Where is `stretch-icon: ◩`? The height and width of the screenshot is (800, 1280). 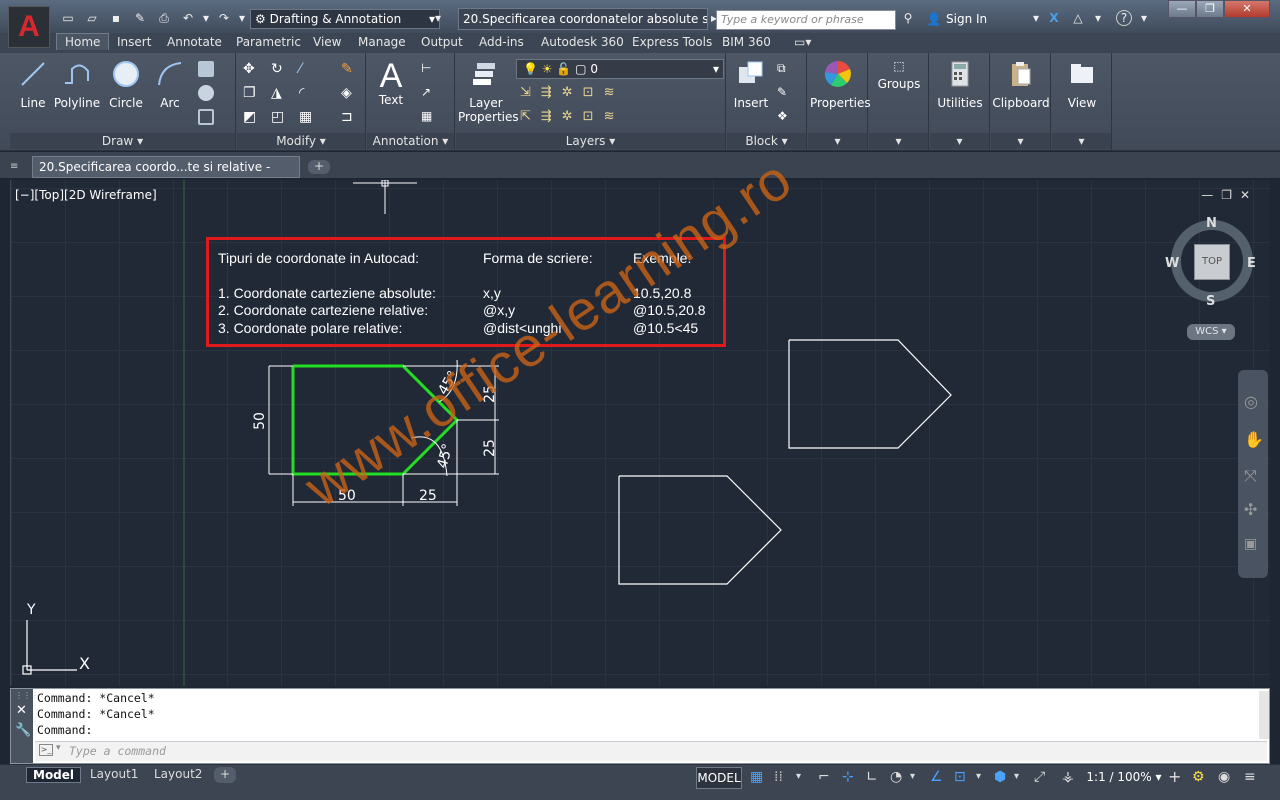
stretch-icon: ◩ is located at coordinates (251, 117).